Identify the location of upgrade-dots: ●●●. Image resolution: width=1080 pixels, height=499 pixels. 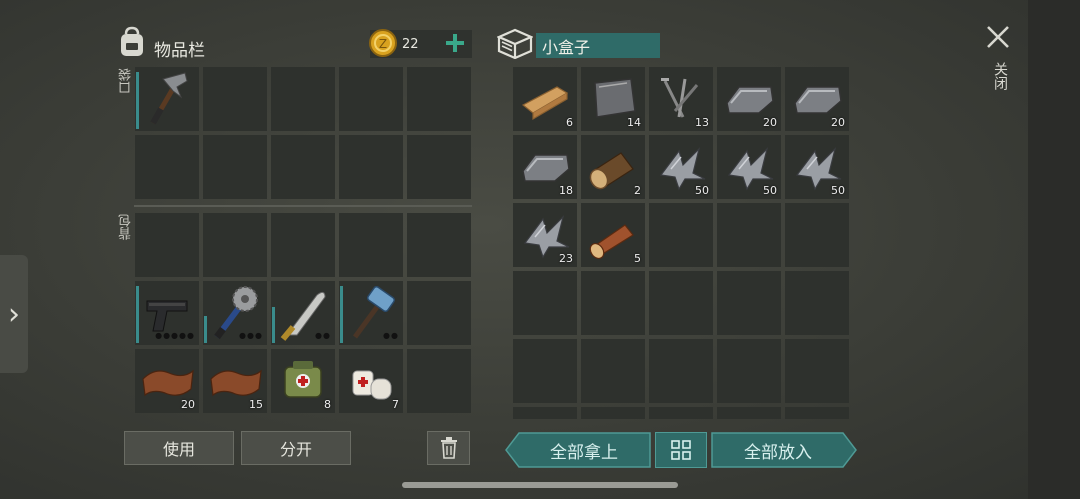
(251, 335).